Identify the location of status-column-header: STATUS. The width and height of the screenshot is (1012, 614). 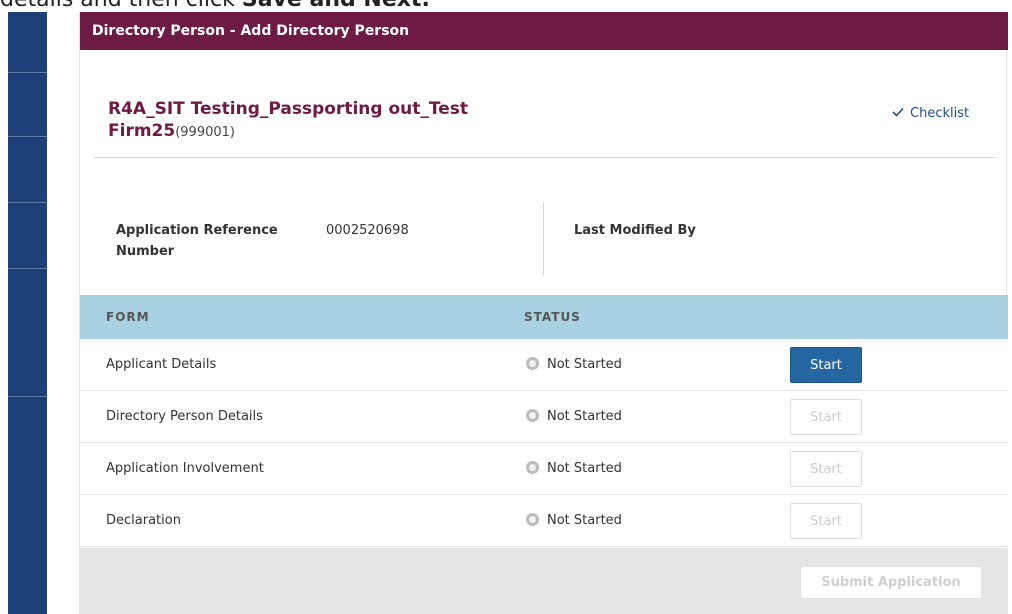
(552, 317).